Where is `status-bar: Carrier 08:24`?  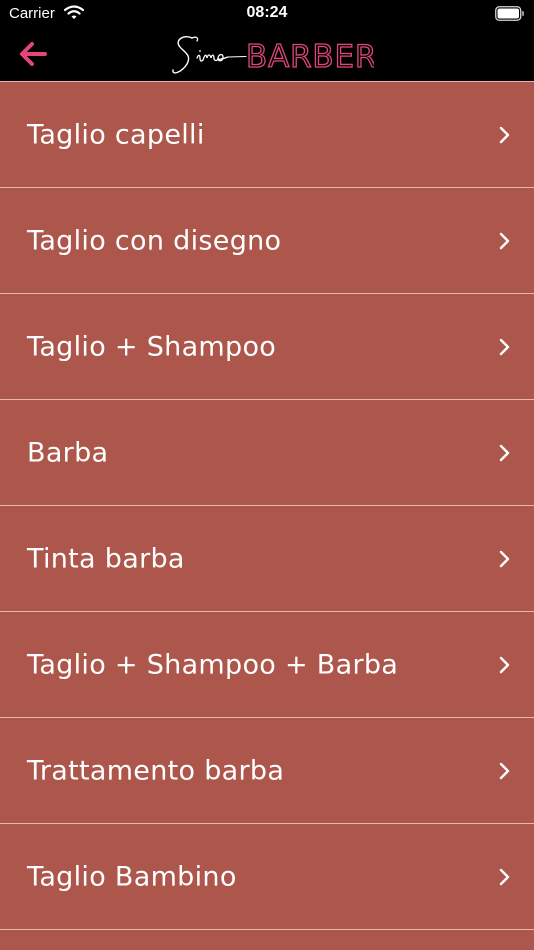
status-bar: Carrier 08:24 is located at coordinates (267, 14).